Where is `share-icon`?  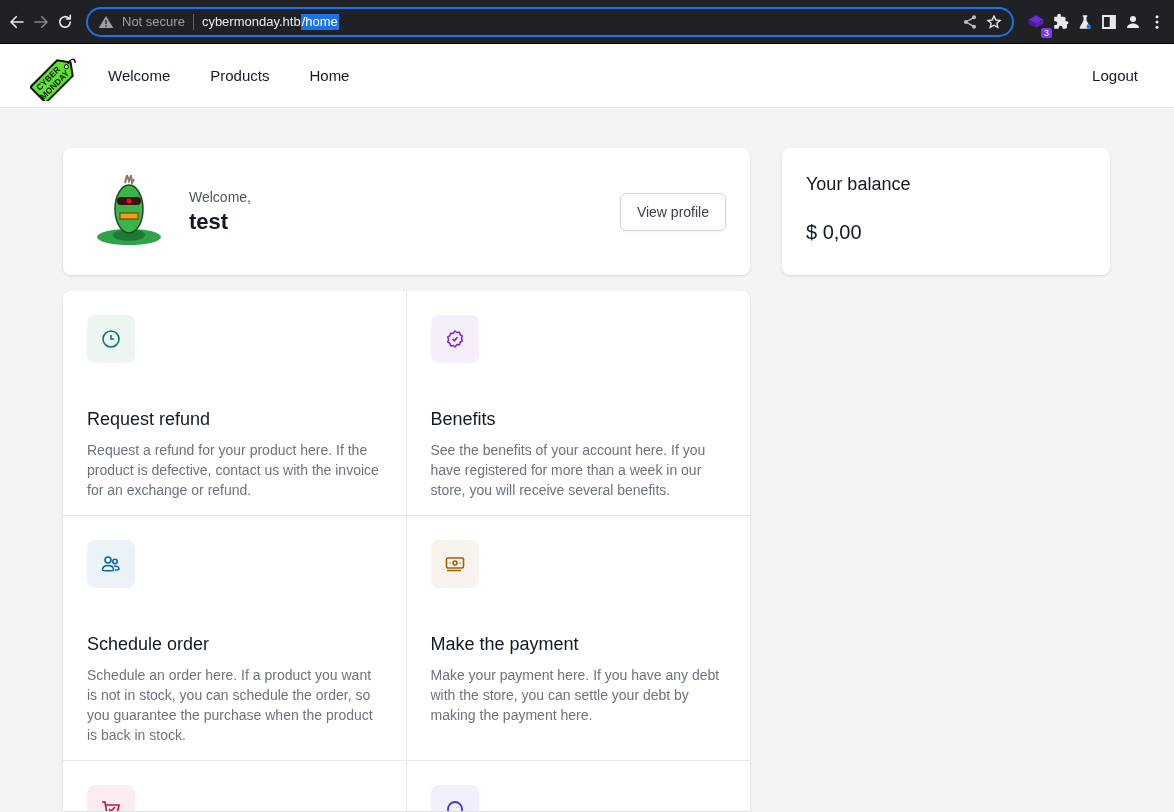 share-icon is located at coordinates (970, 21).